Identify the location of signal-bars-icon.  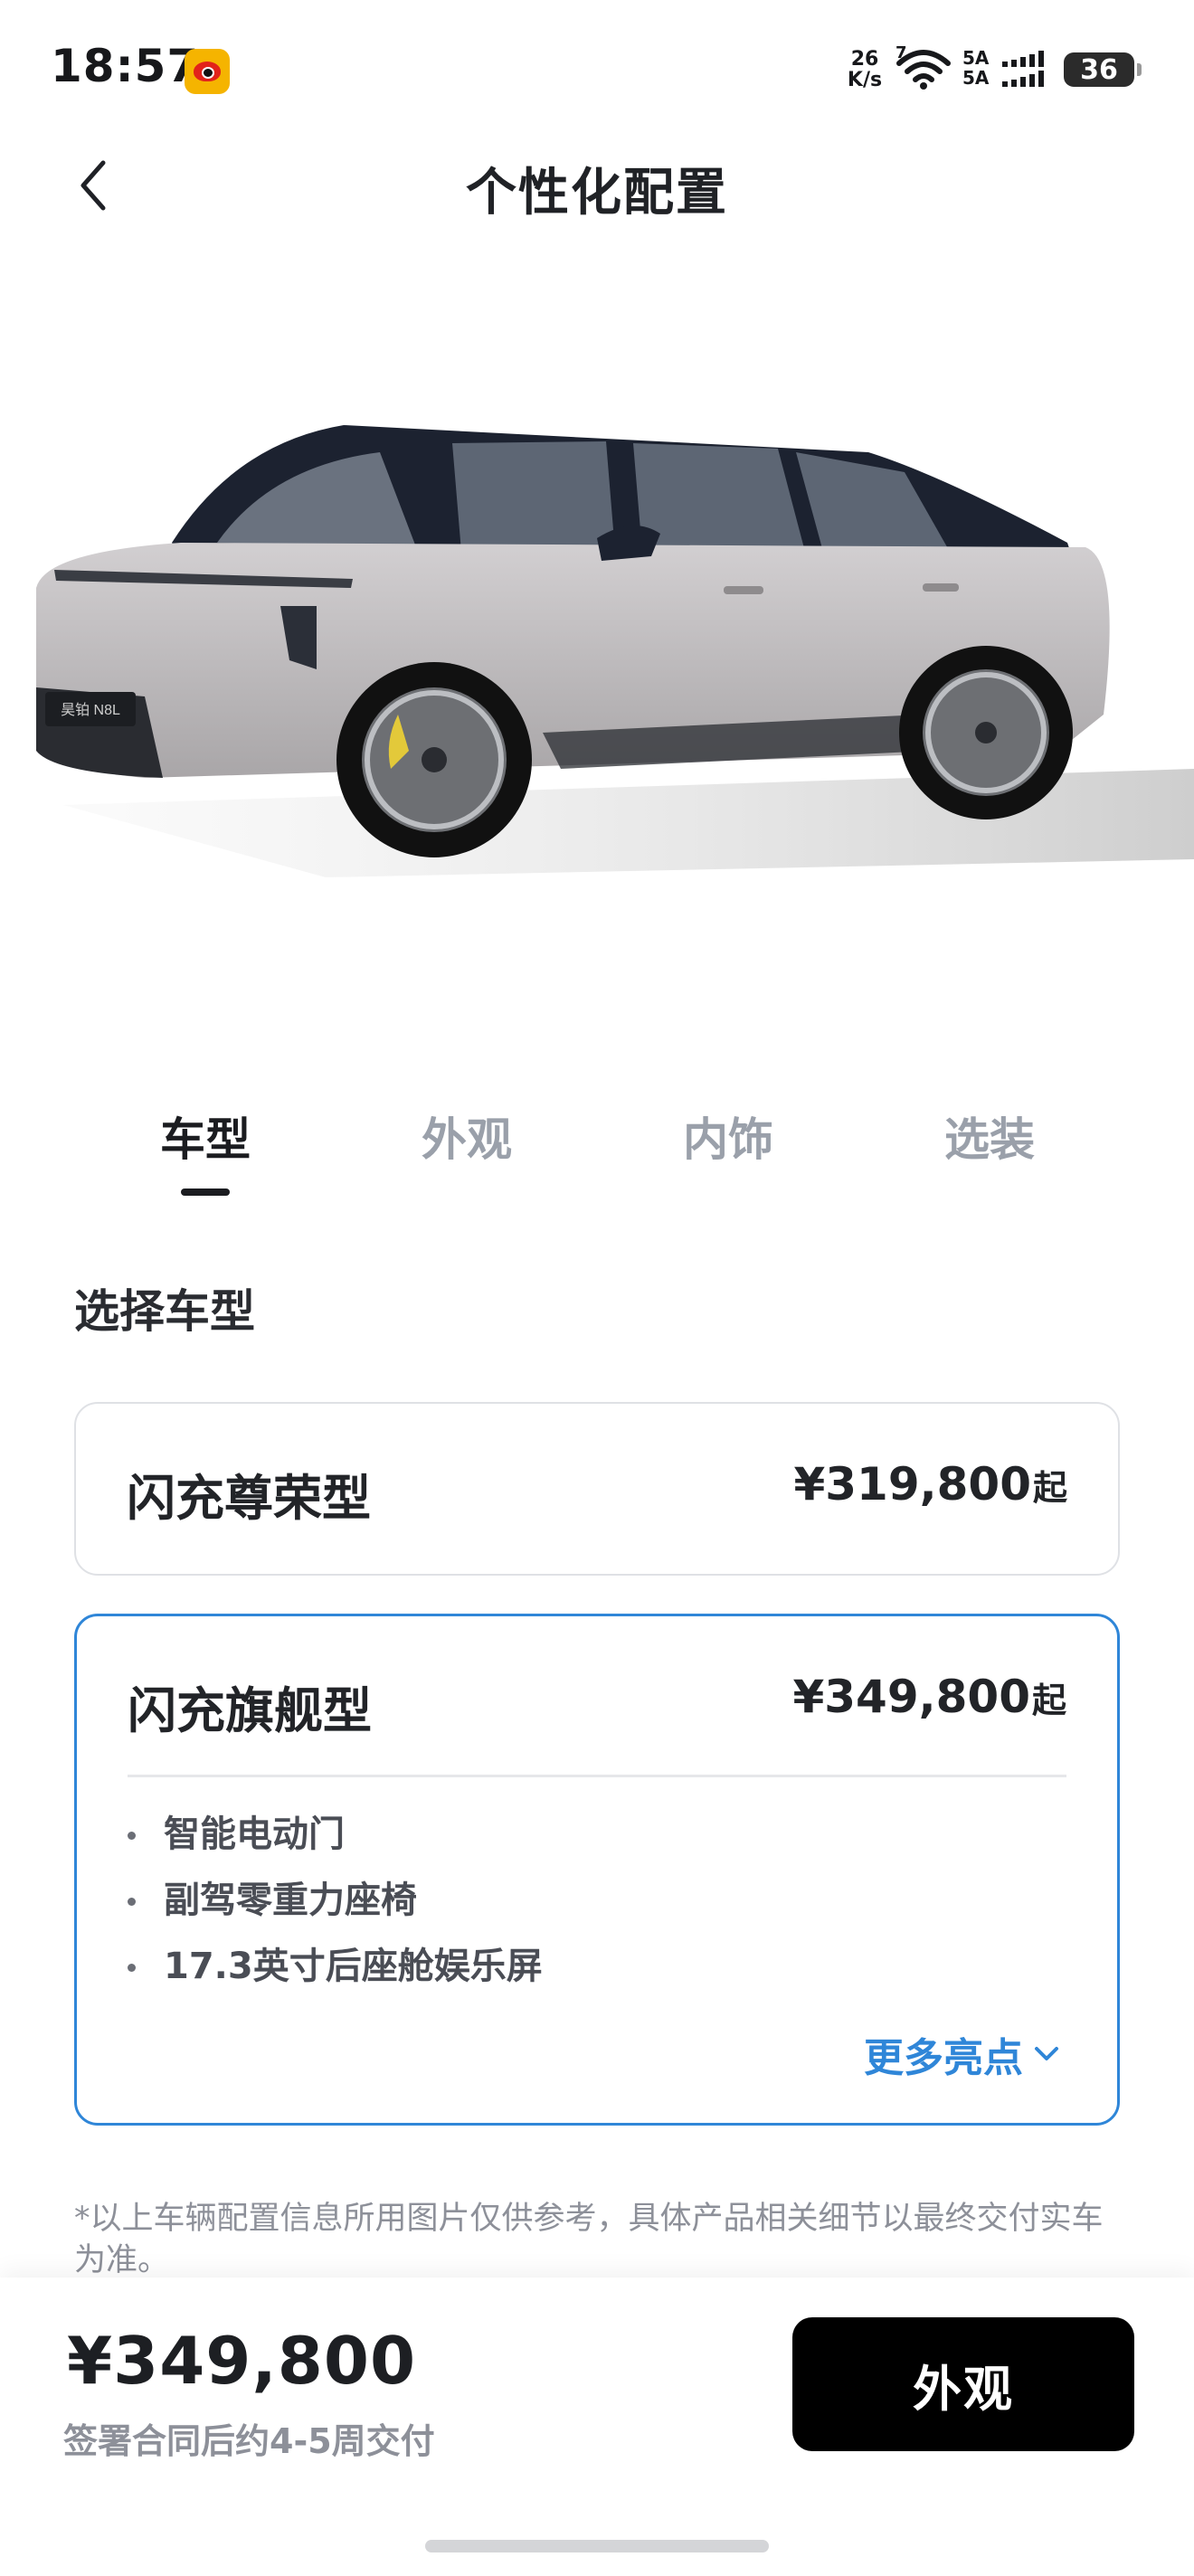
(1023, 69).